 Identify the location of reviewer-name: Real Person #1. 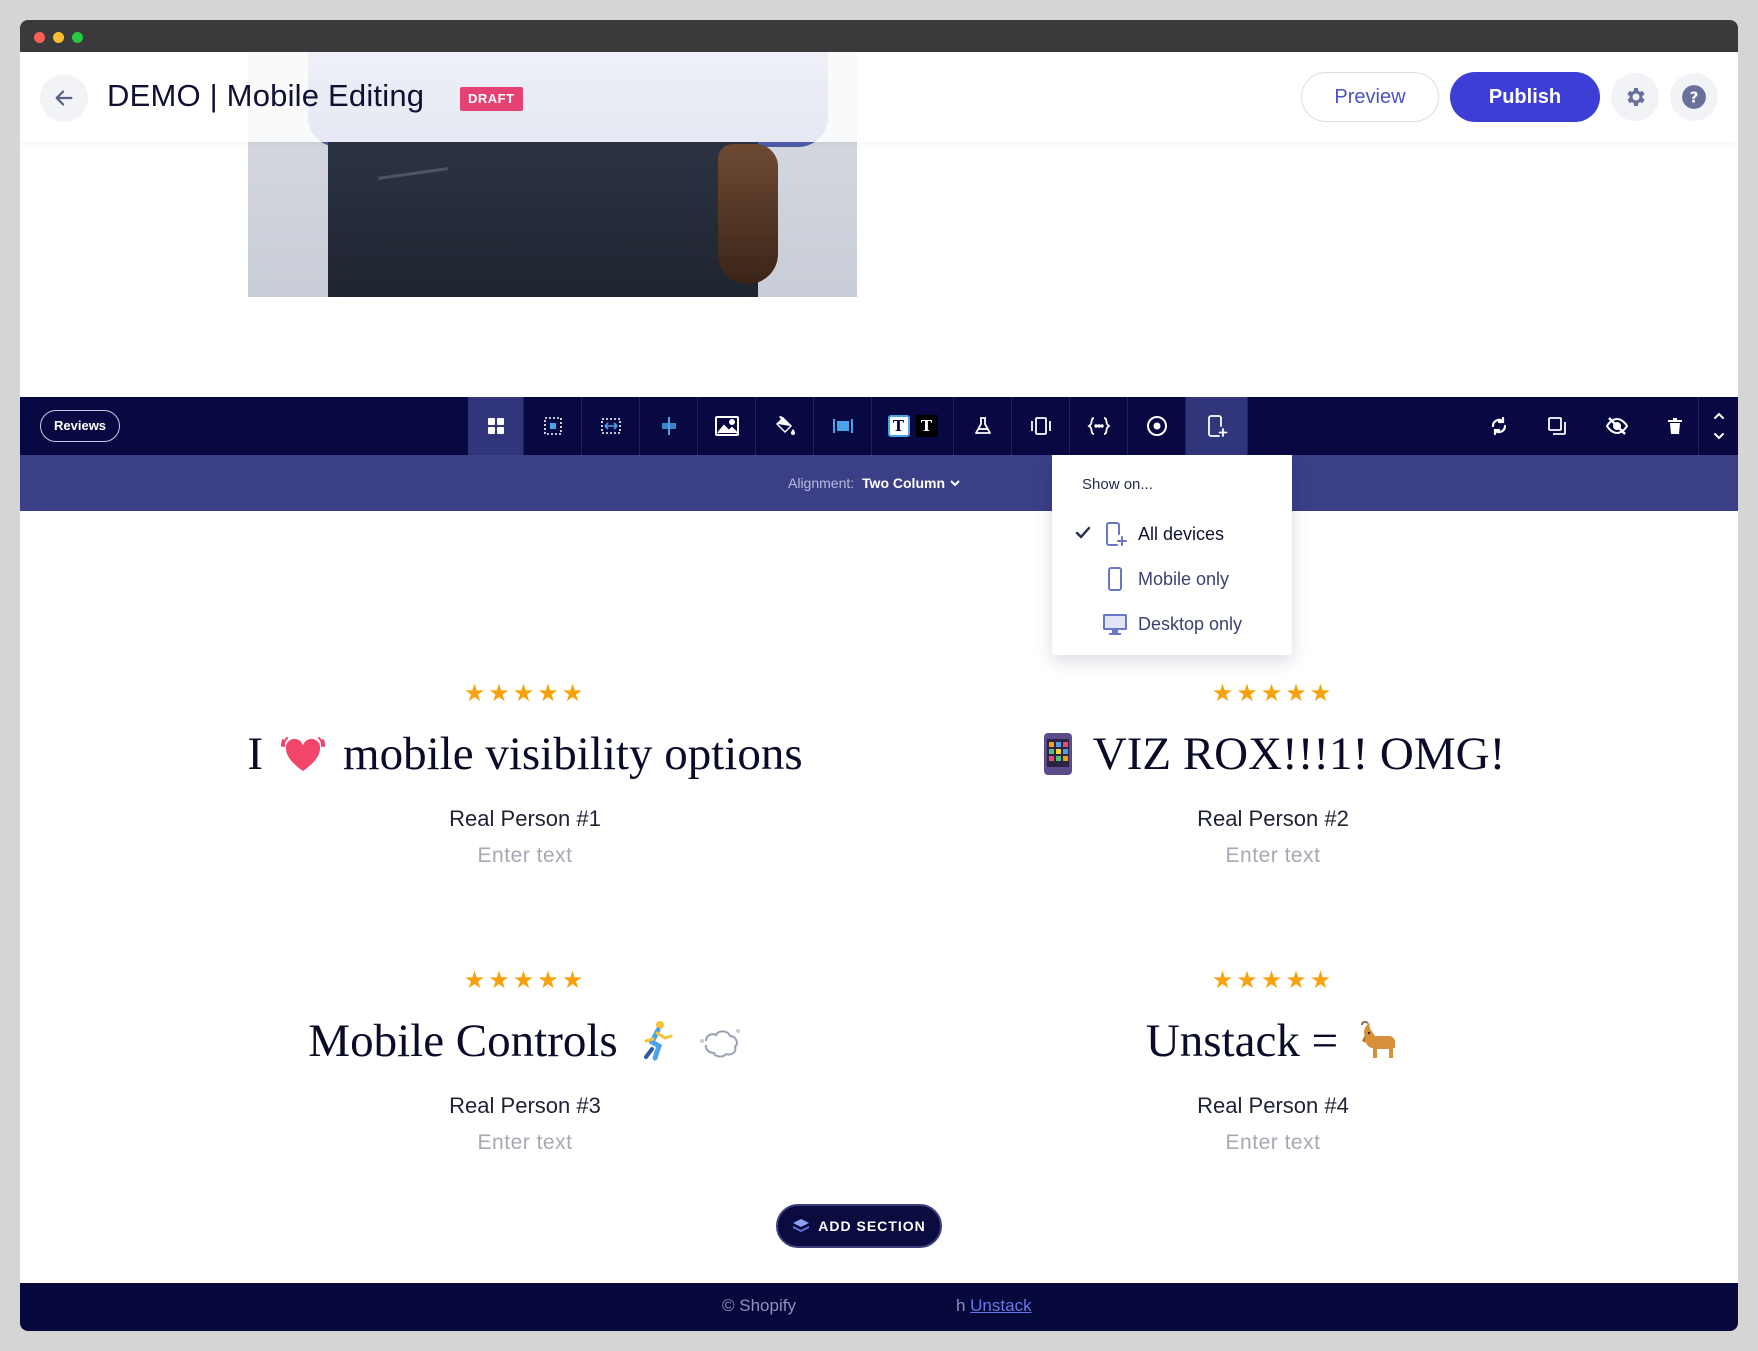
(525, 819).